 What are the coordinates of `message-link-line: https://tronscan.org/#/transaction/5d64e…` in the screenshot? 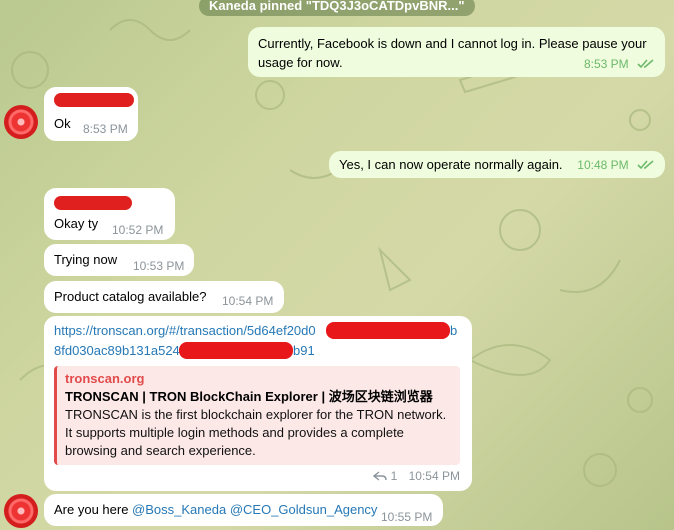 It's located at (185, 330).